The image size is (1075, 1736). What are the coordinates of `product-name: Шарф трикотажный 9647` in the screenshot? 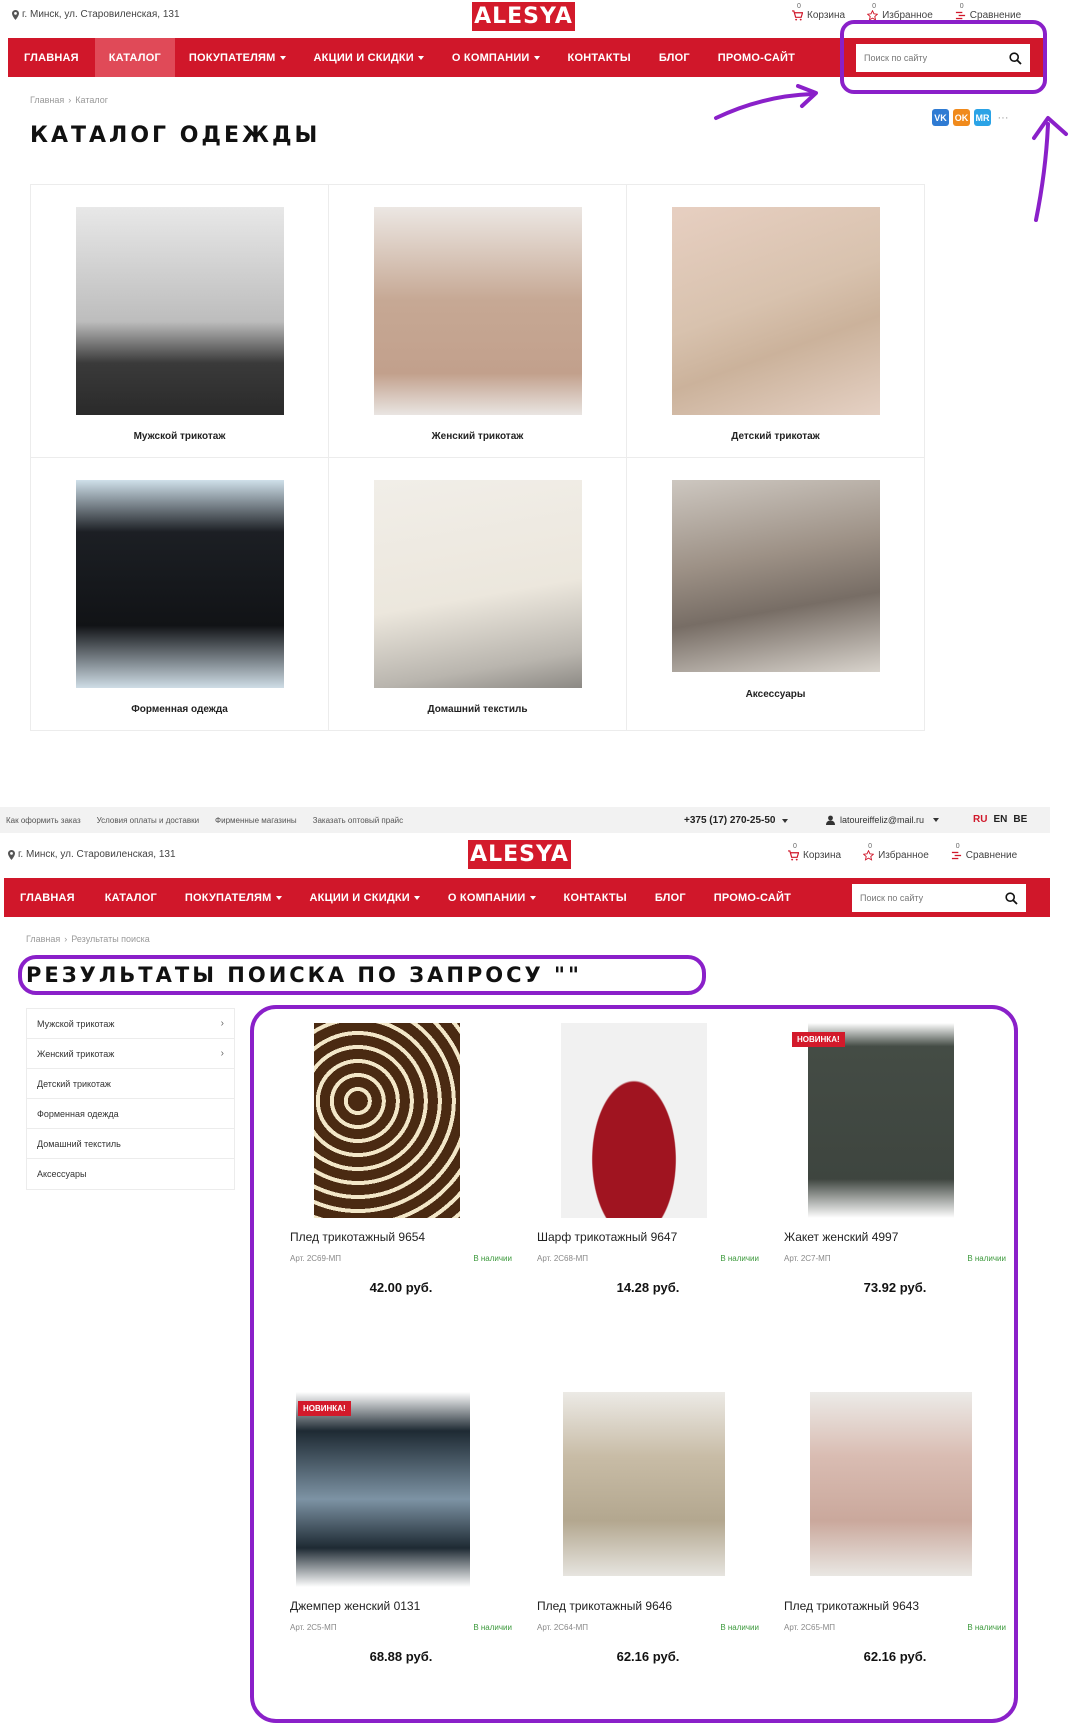 It's located at (607, 1237).